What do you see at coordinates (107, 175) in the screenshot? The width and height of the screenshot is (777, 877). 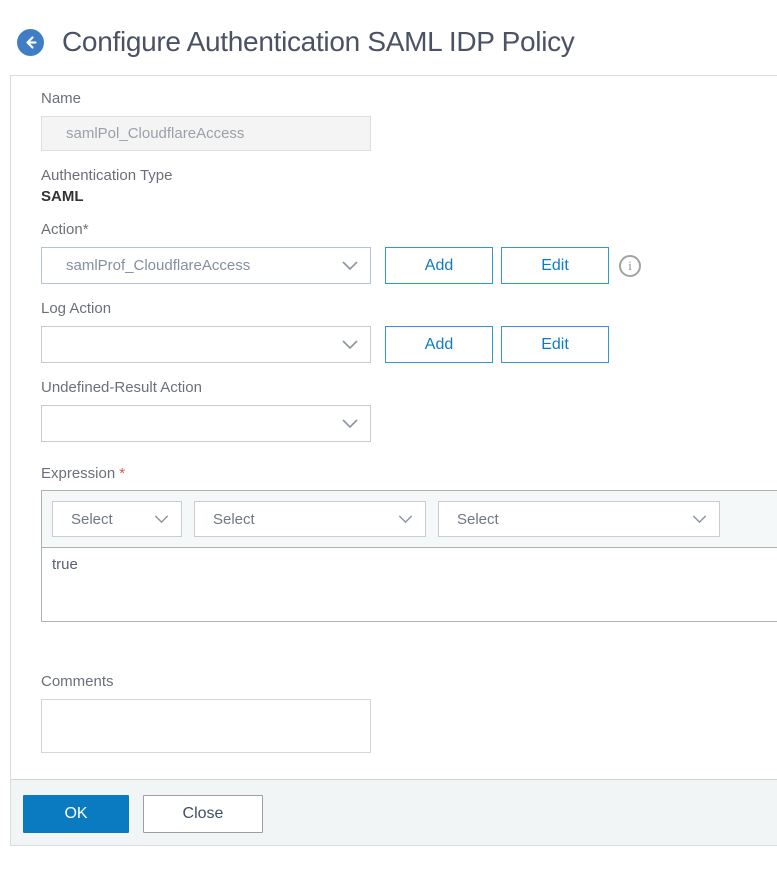 I see `auth-type-label: Authentication Type` at bounding box center [107, 175].